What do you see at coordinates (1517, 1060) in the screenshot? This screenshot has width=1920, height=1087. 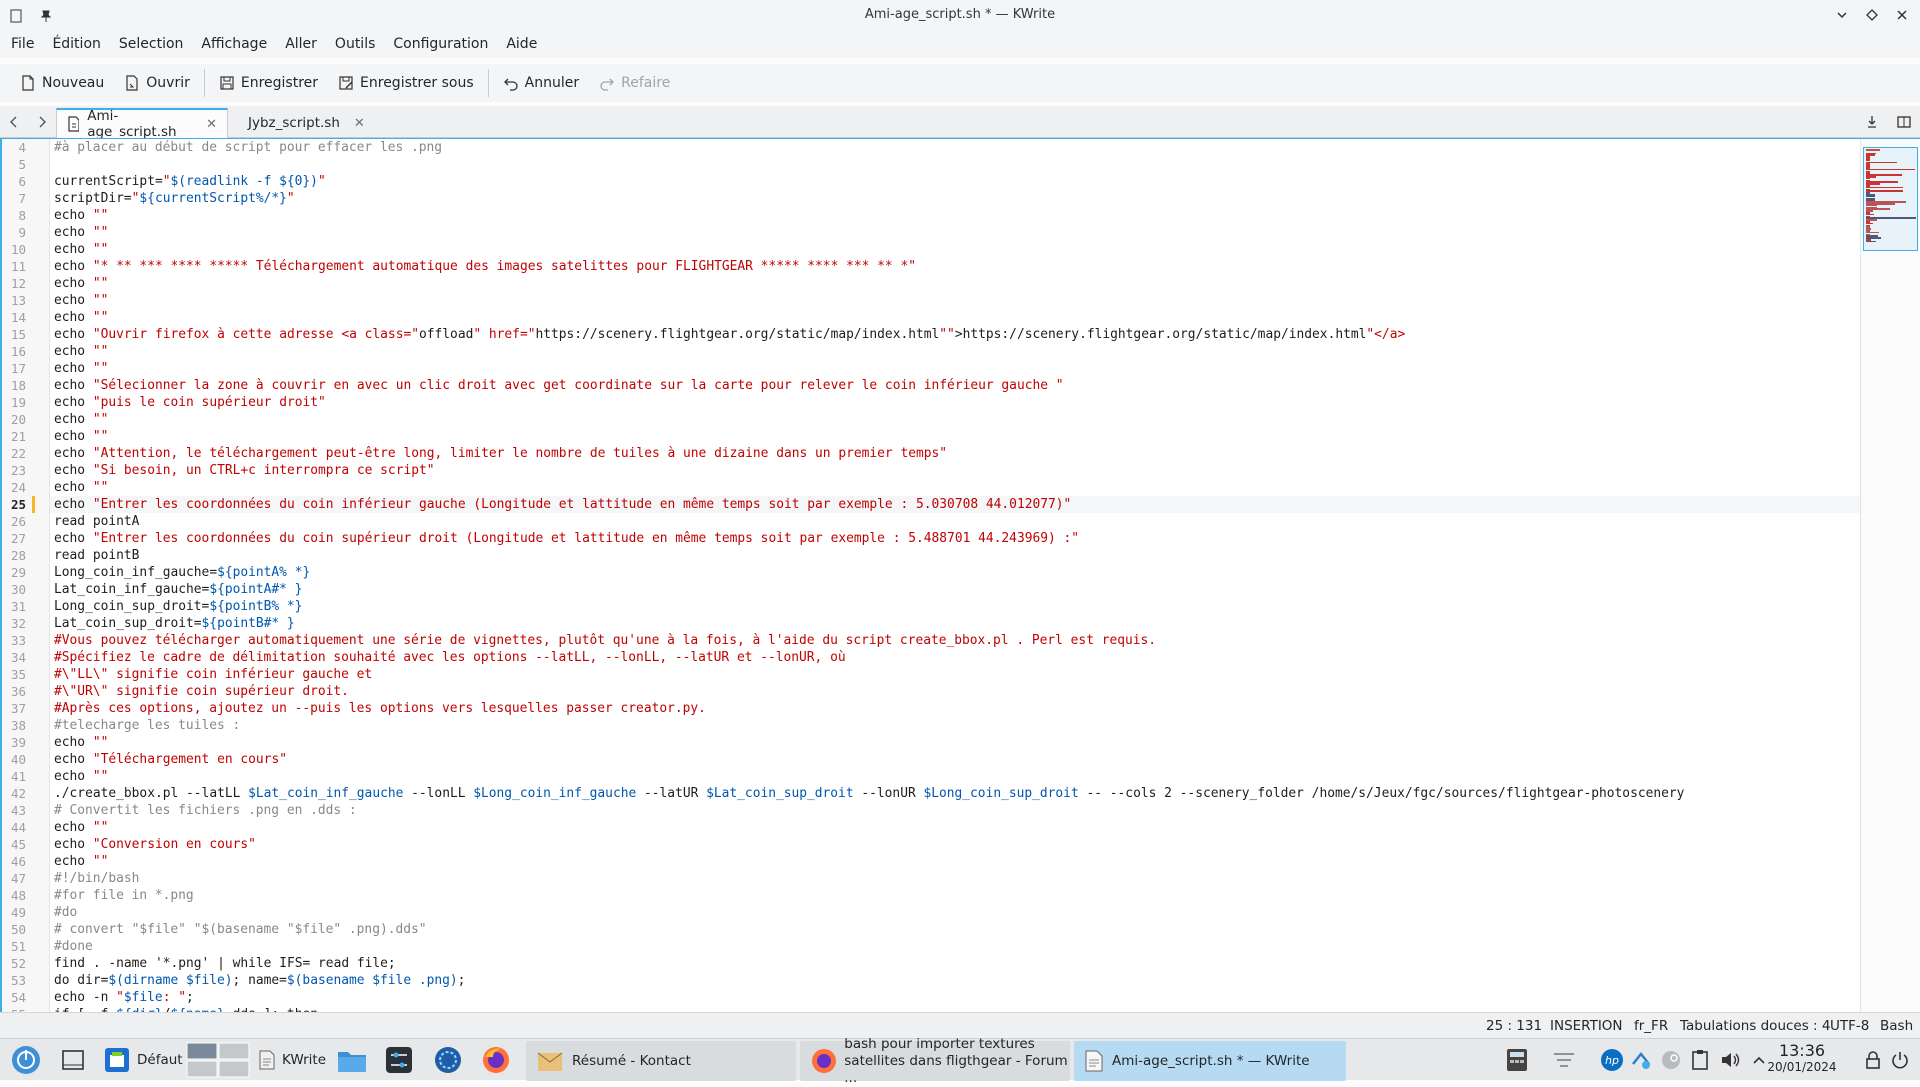 I see `calculator-icon` at bounding box center [1517, 1060].